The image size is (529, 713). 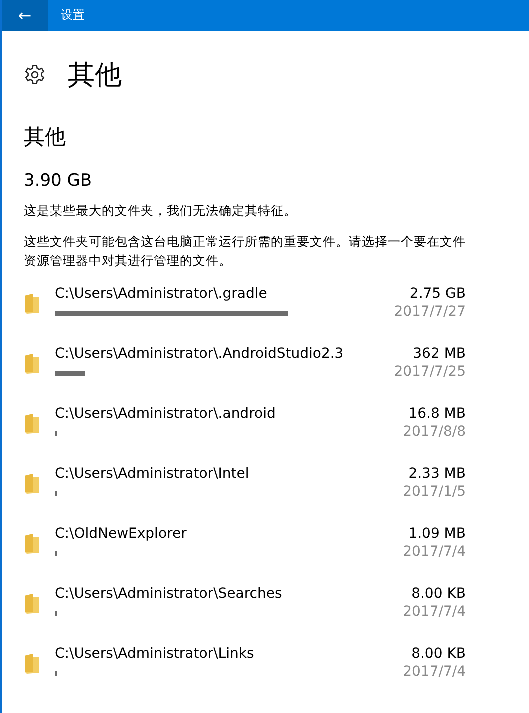 What do you see at coordinates (225, 594) in the screenshot?
I see `folder-path: C:\Users\Administrator\Searches` at bounding box center [225, 594].